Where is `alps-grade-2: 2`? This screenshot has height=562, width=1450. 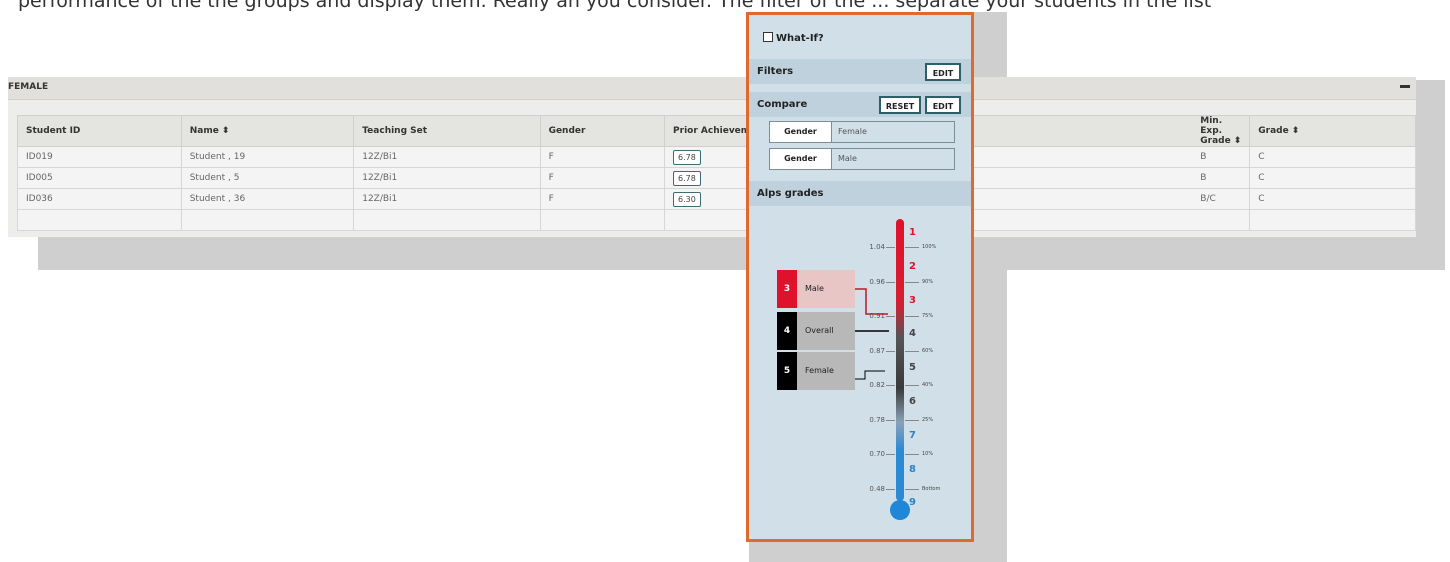 alps-grade-2: 2 is located at coordinates (912, 266).